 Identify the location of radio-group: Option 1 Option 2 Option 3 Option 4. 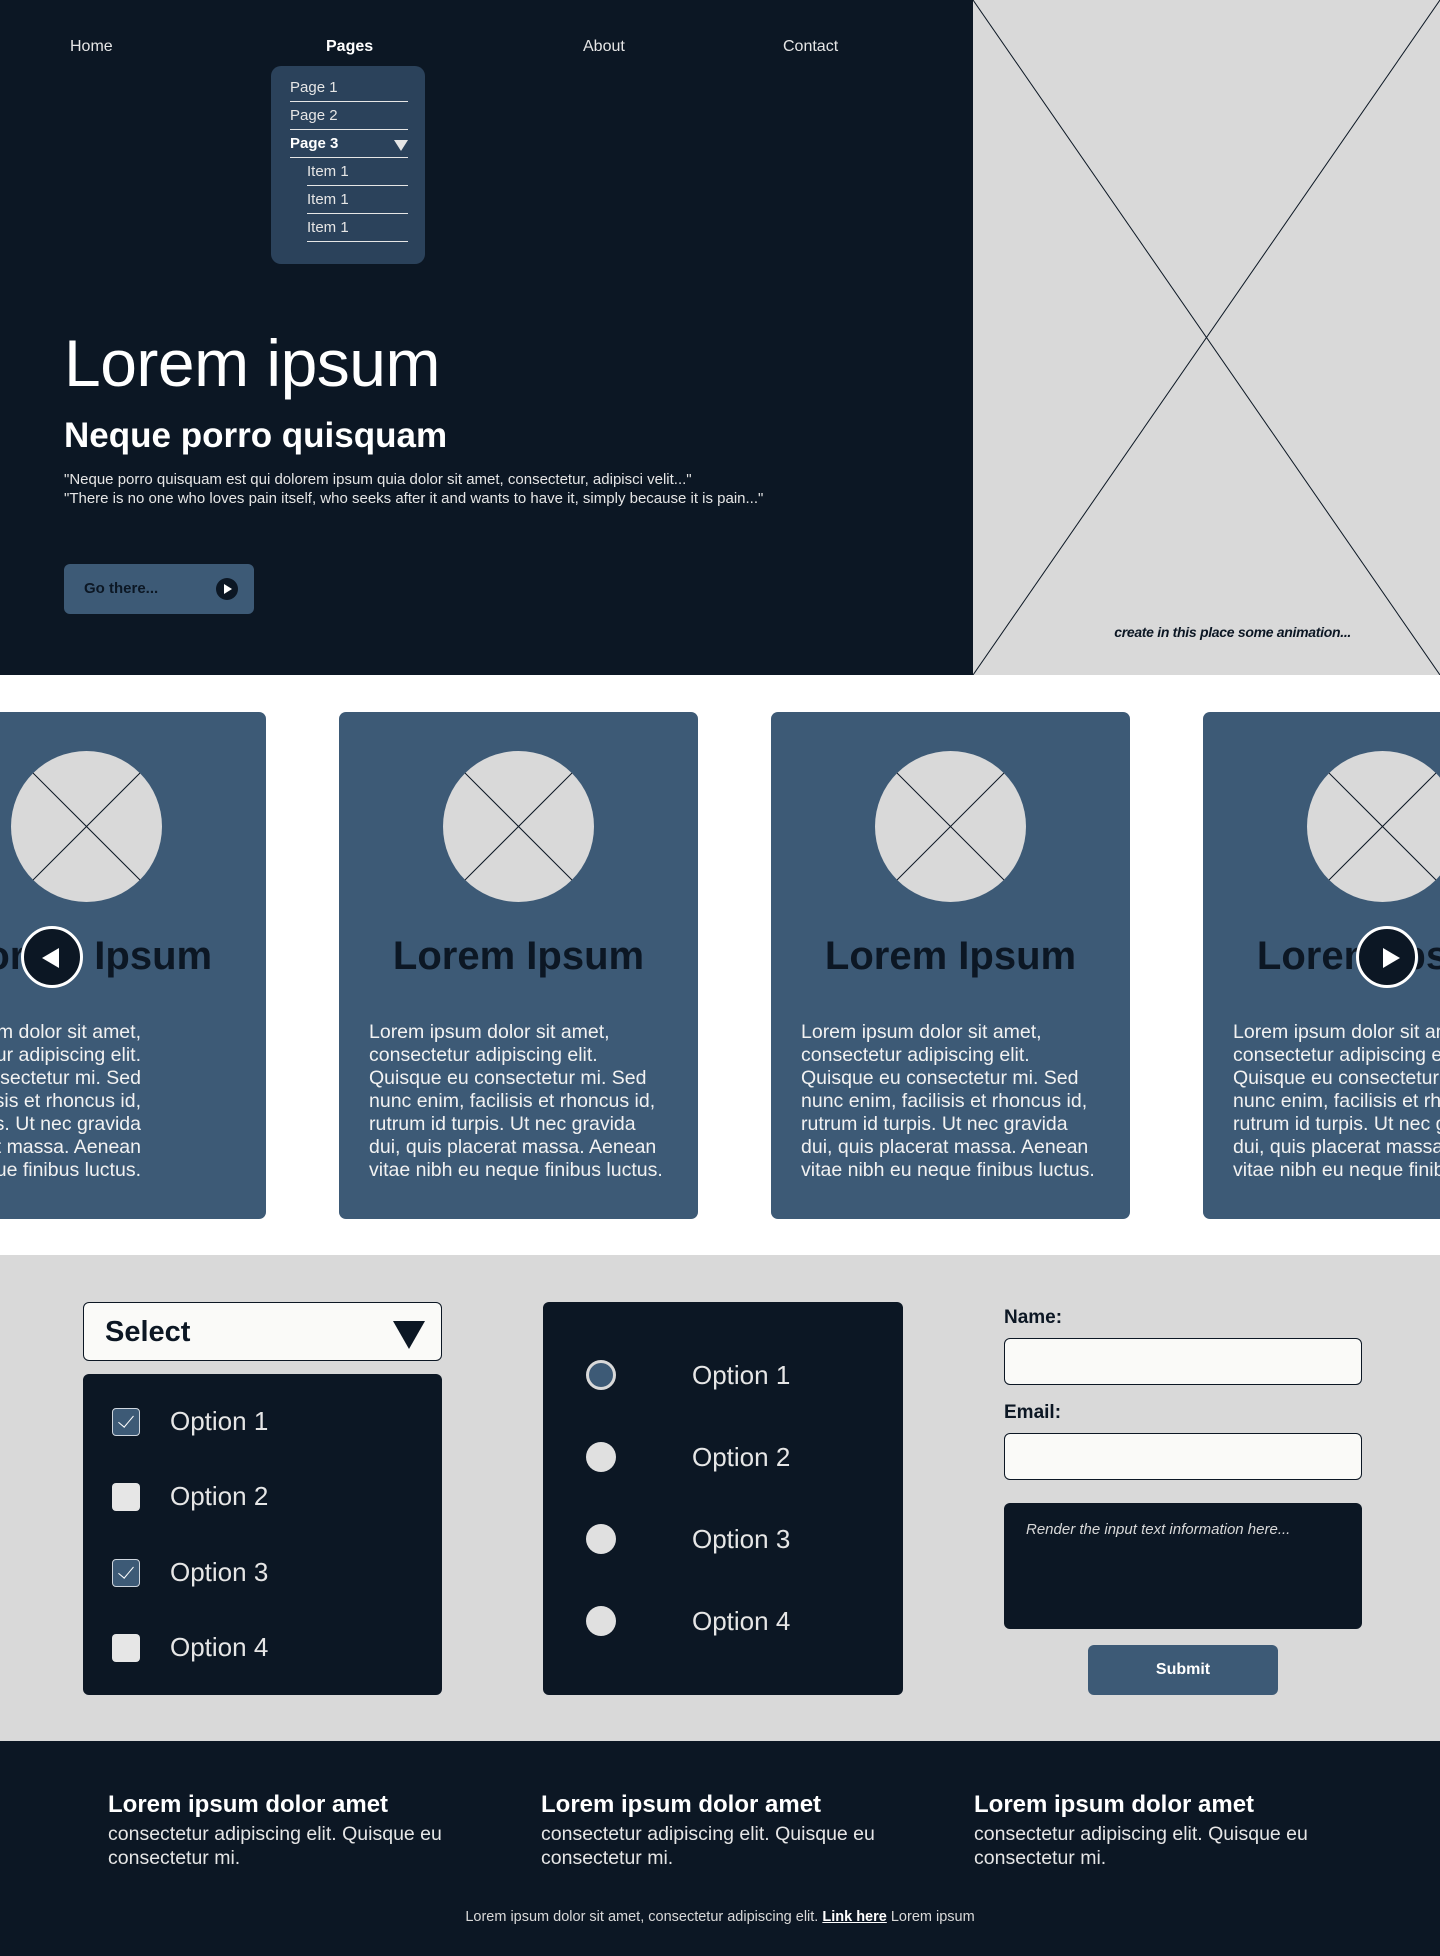
(723, 1498).